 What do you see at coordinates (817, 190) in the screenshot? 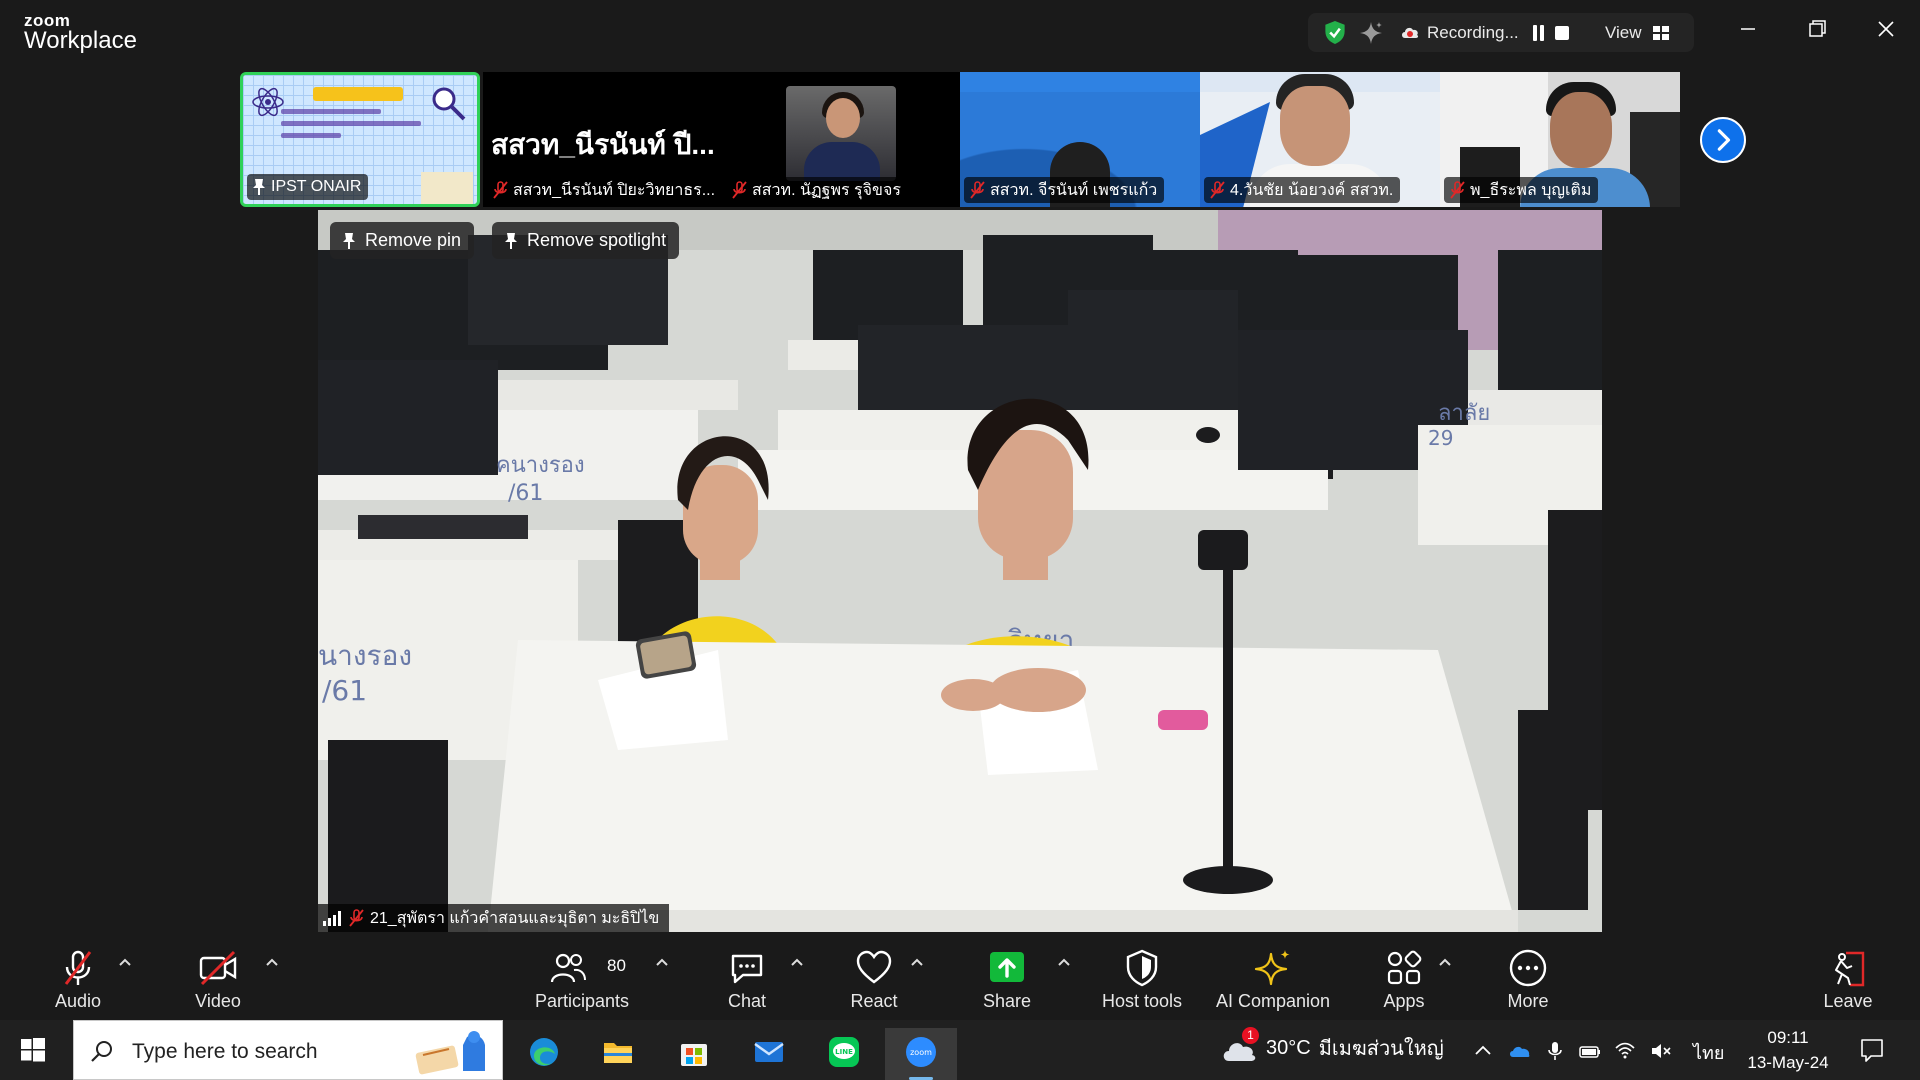
I see `participant-name: สสวท. นัฏฐพร รุจิขจร` at bounding box center [817, 190].